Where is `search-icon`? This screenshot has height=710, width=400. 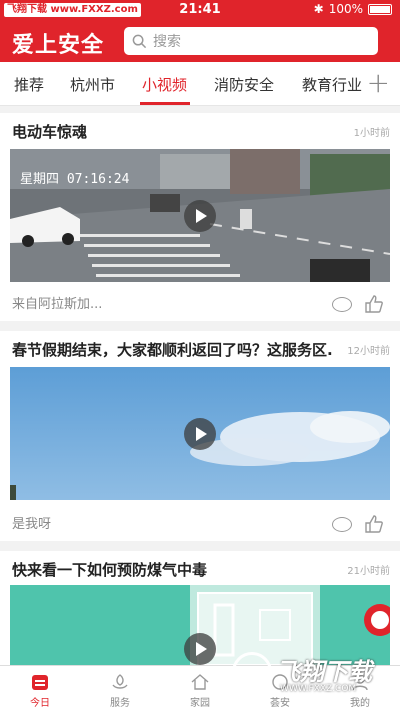
search-icon is located at coordinates (139, 41).